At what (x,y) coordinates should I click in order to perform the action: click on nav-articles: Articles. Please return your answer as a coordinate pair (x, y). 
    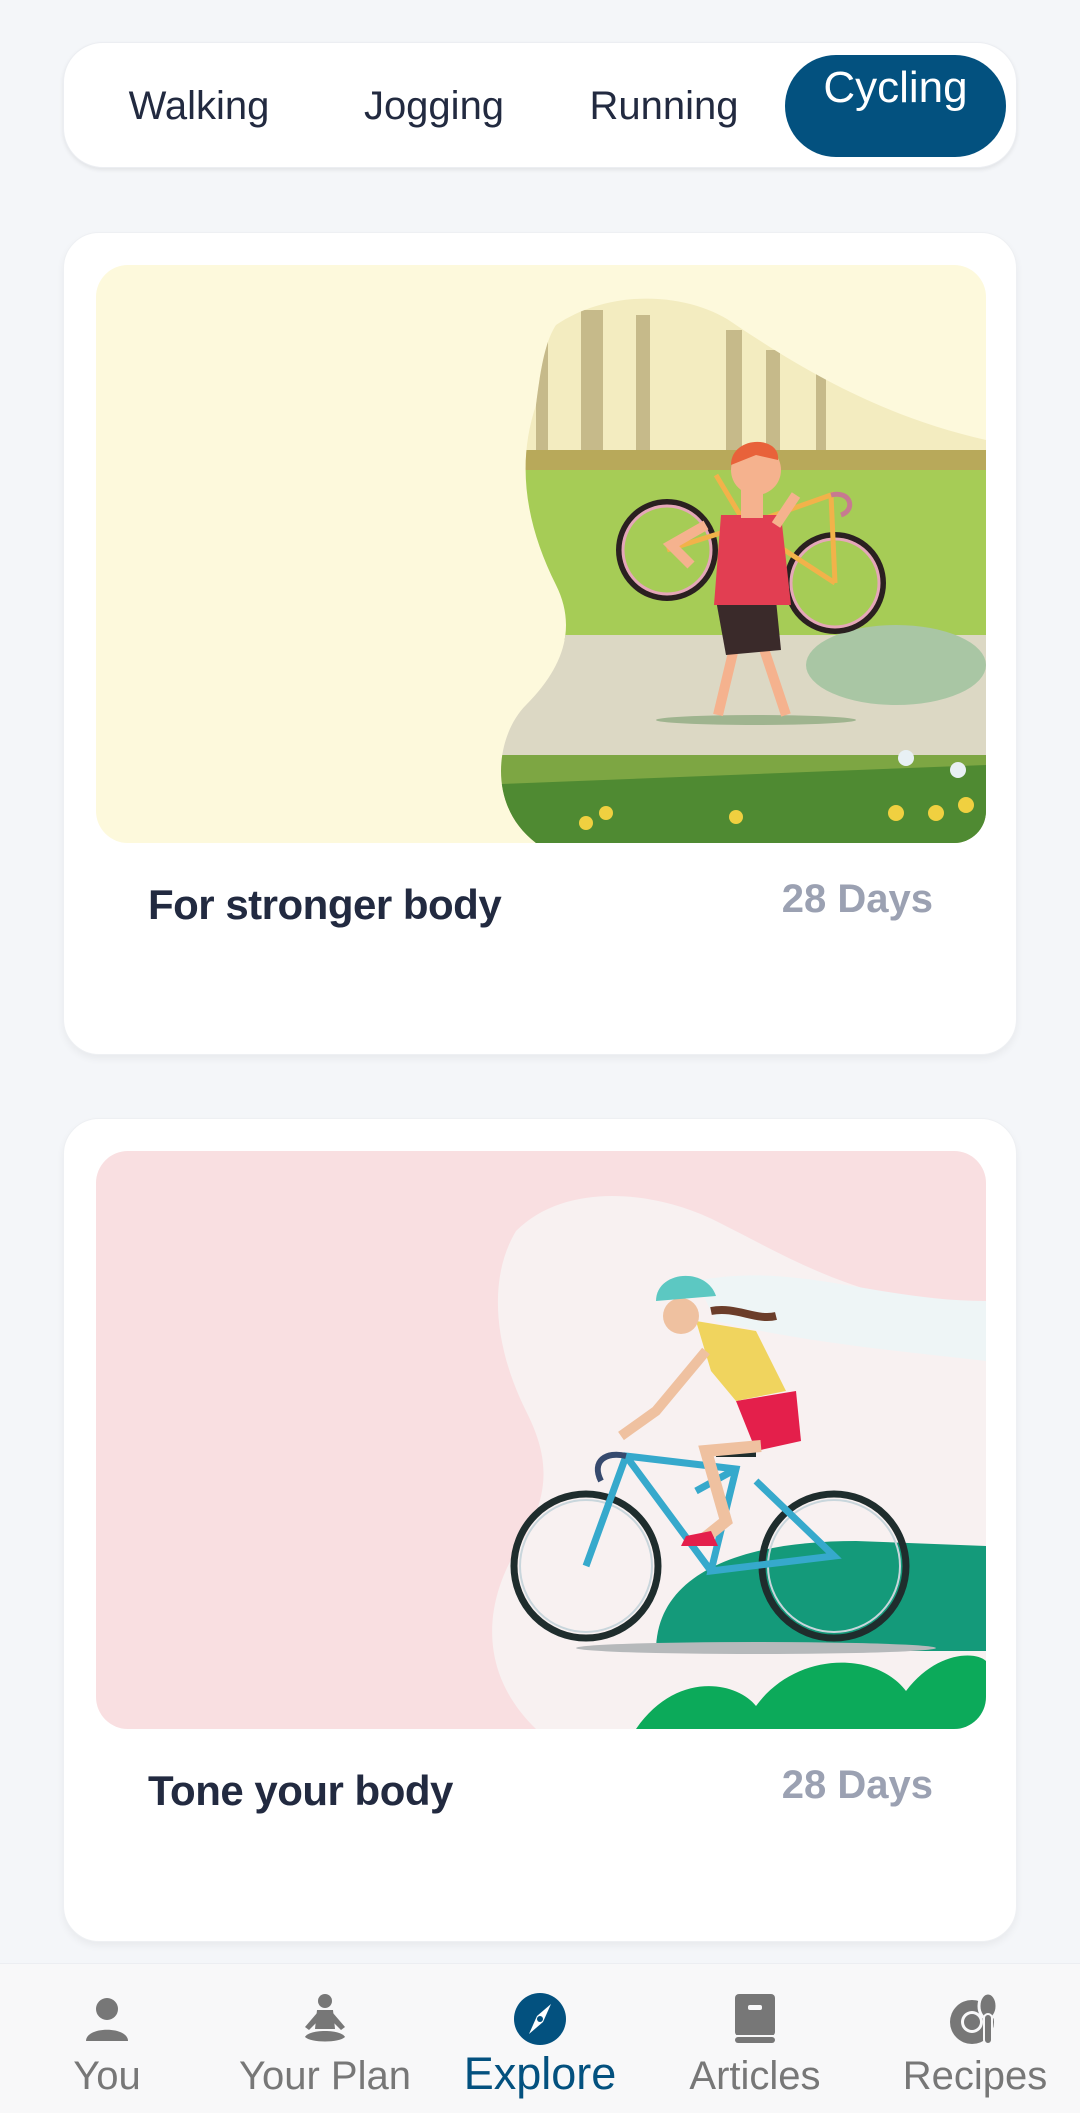
    Looking at the image, I should click on (755, 2038).